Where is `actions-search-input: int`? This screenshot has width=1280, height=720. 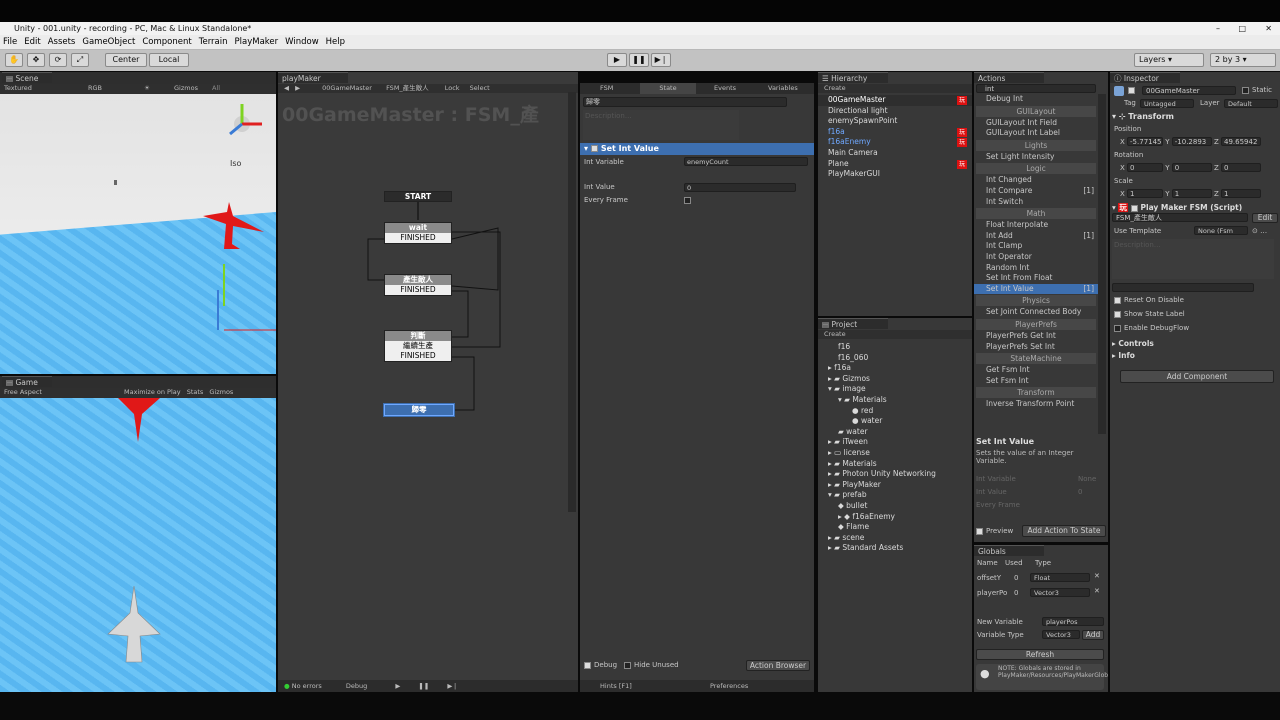 actions-search-input: int is located at coordinates (1036, 88).